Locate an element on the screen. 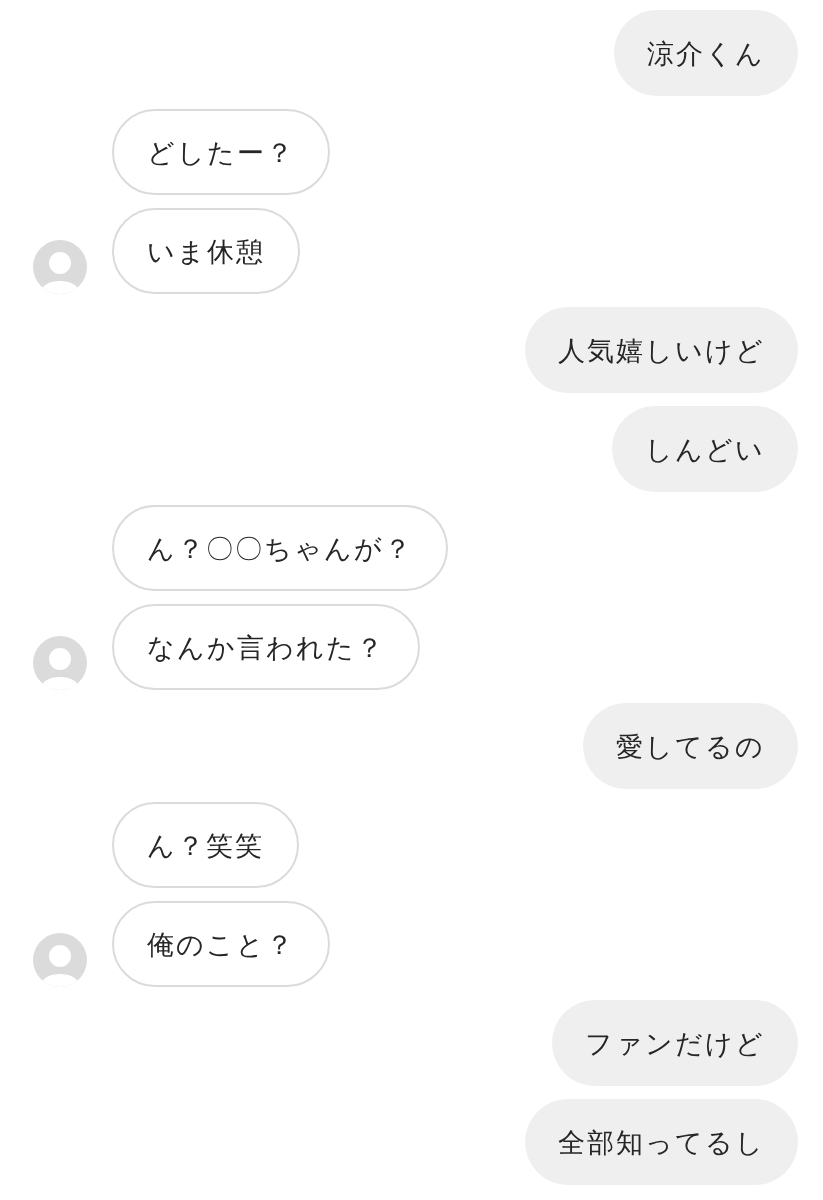 The height and width of the screenshot is (1200, 823). message-bubble: 涼介くん is located at coordinates (706, 53).